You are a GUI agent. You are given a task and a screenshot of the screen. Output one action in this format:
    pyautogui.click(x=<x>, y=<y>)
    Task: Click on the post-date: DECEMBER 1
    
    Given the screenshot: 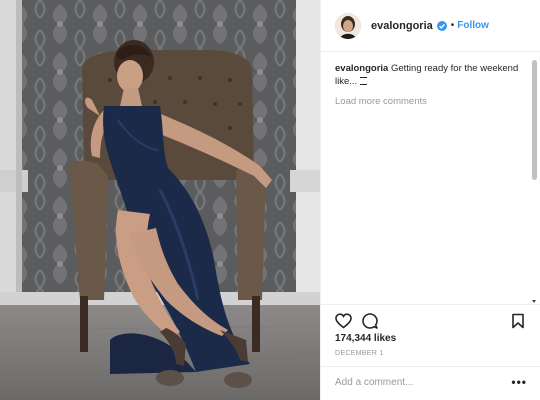 What is the action you would take?
    pyautogui.click(x=359, y=353)
    